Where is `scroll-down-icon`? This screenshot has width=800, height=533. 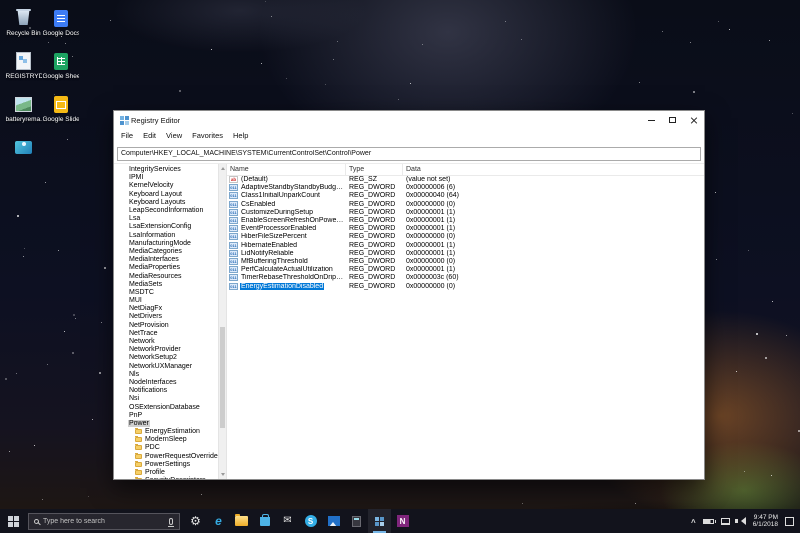 scroll-down-icon is located at coordinates (222, 474).